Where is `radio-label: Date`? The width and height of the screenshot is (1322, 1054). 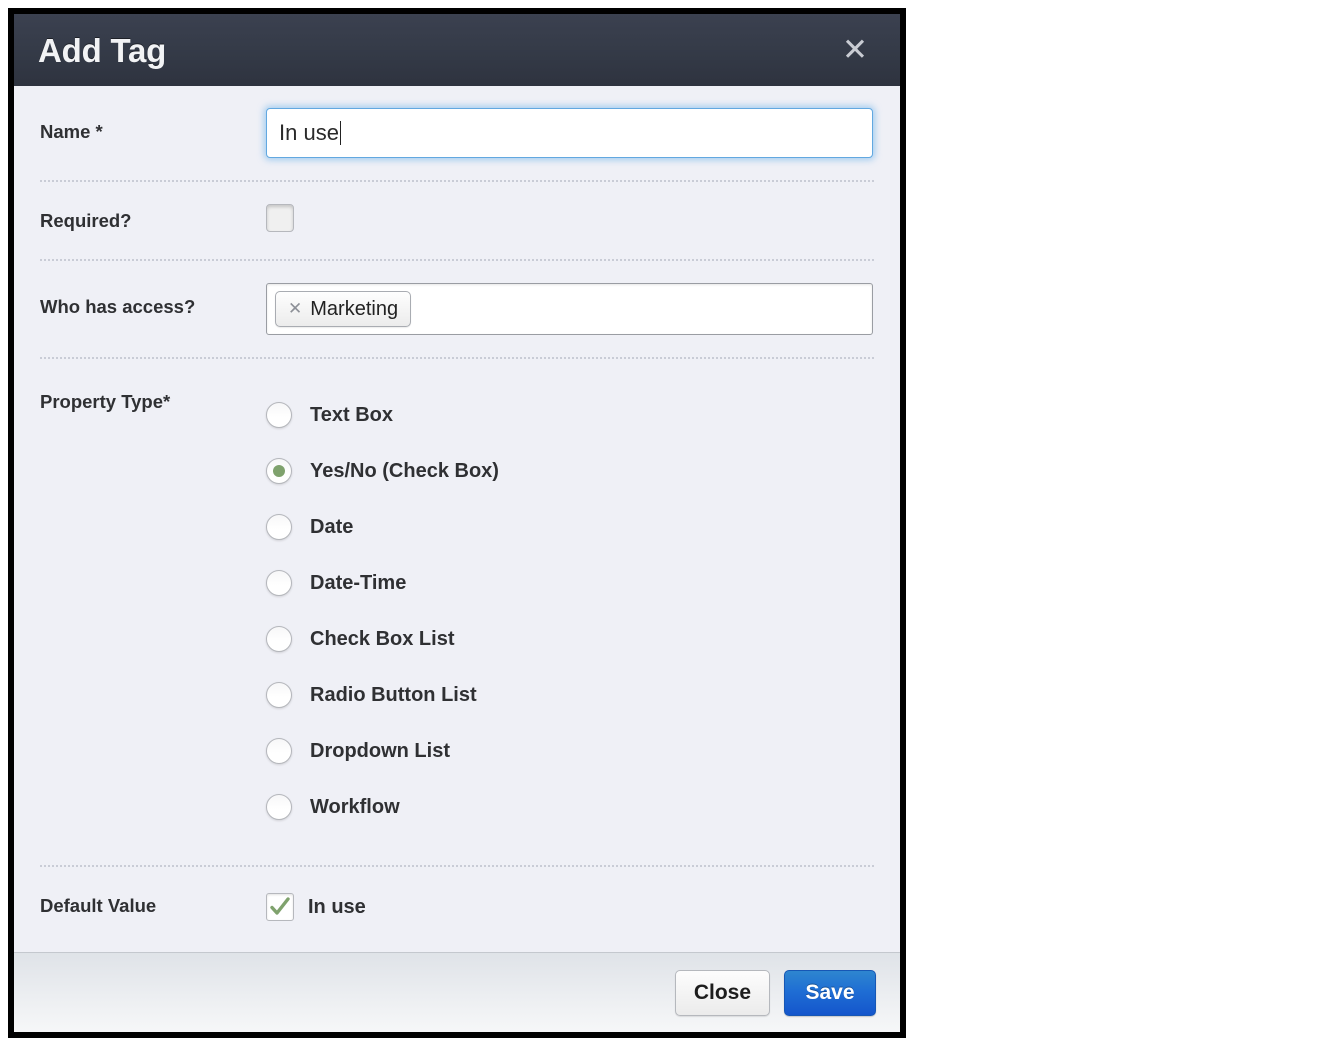
radio-label: Date is located at coordinates (332, 526).